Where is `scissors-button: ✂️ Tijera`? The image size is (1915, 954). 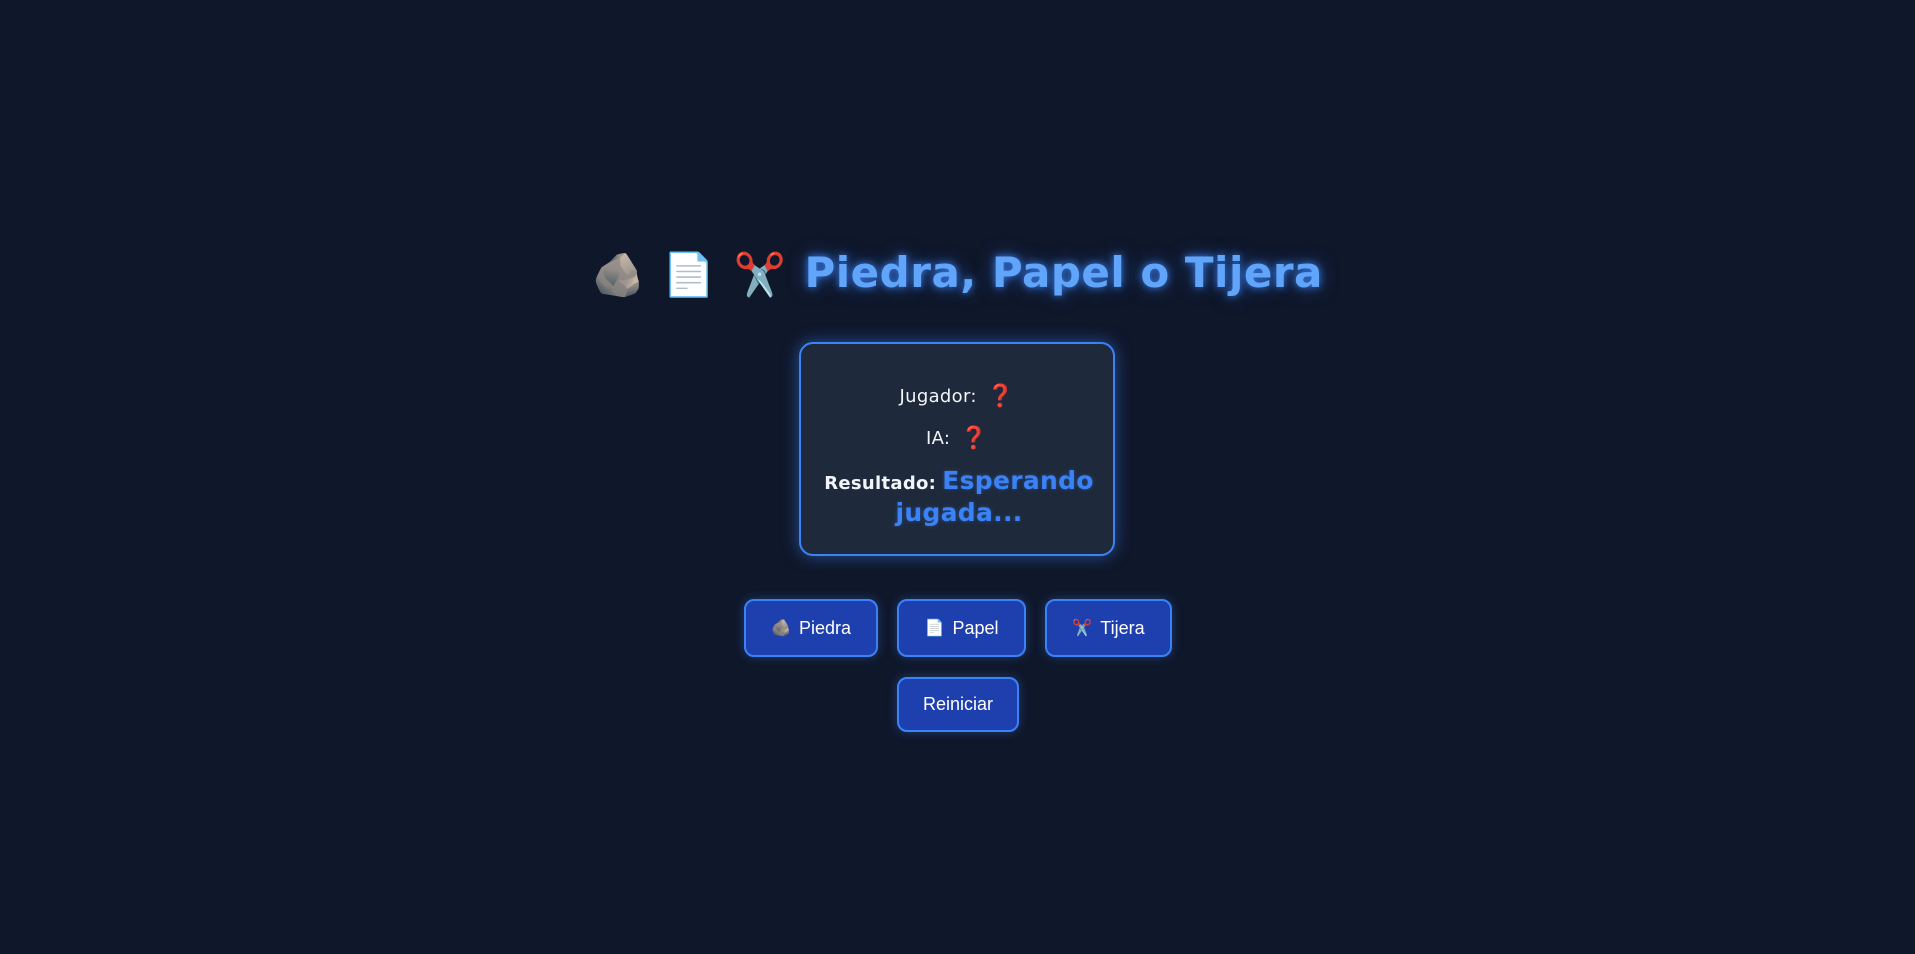 scissors-button: ✂️ Tijera is located at coordinates (1108, 628).